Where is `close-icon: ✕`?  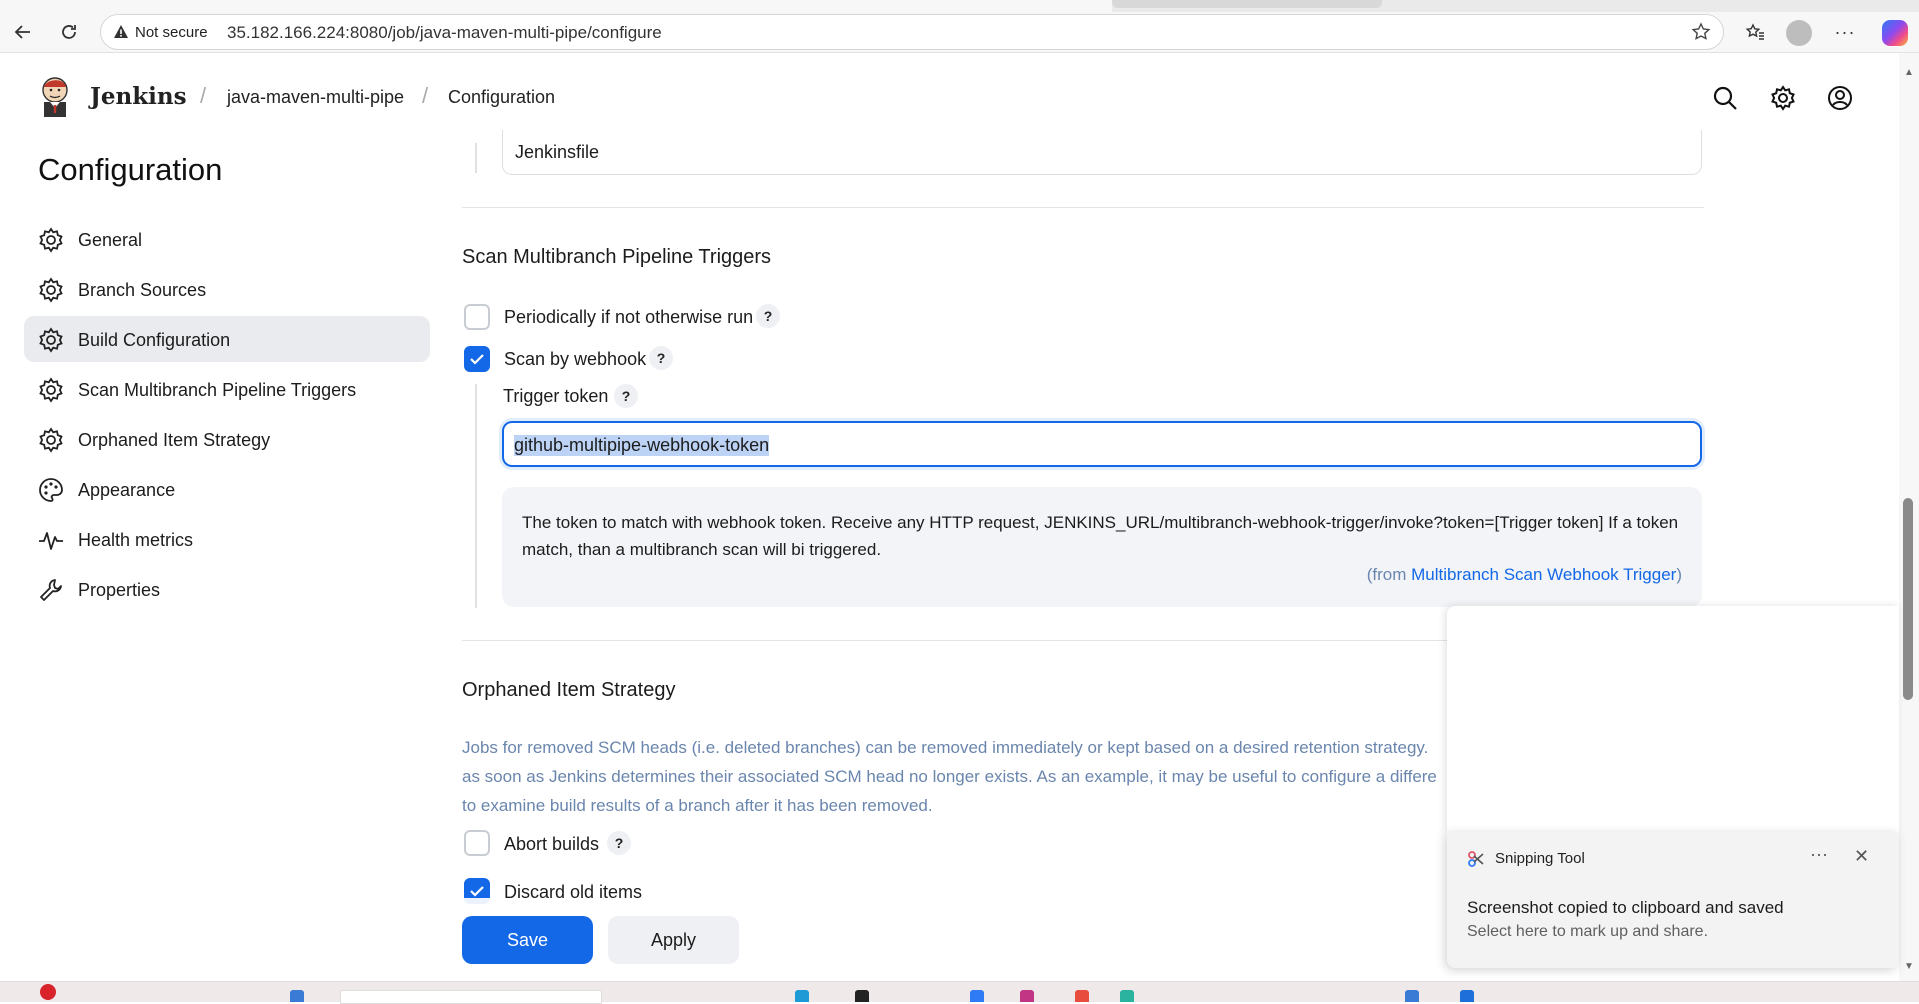
close-icon: ✕ is located at coordinates (1861, 856).